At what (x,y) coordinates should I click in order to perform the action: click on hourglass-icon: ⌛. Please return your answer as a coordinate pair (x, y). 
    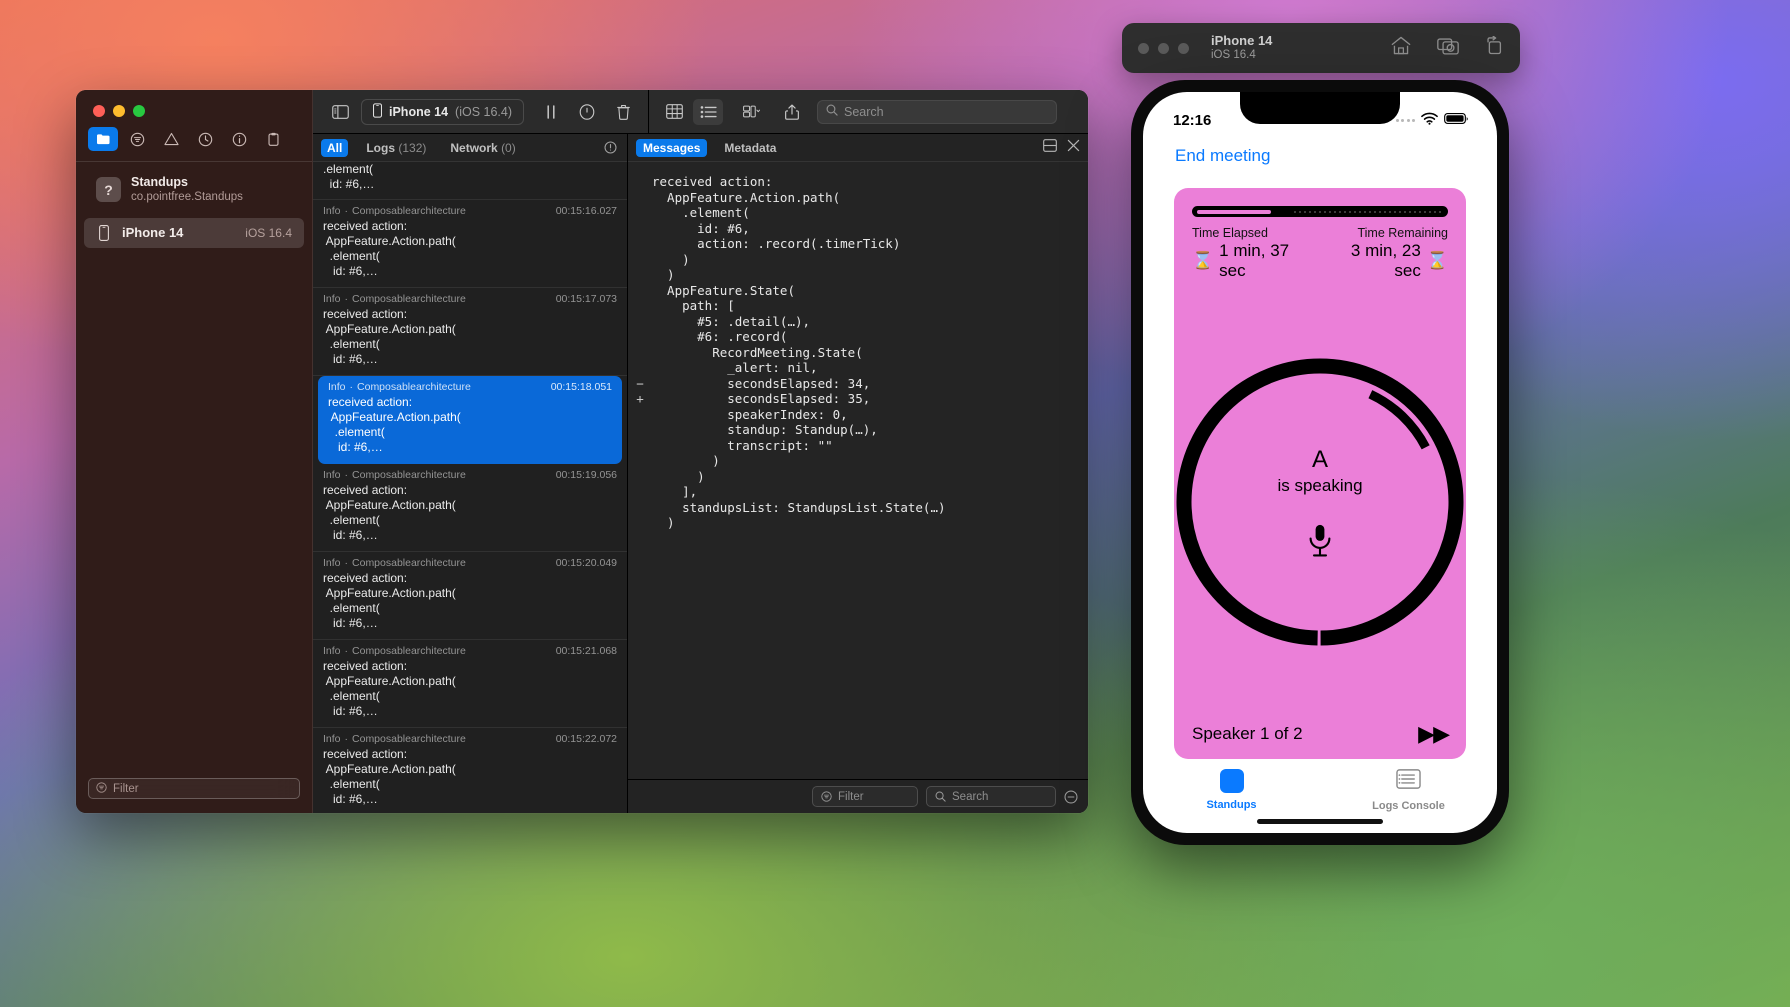
    Looking at the image, I should click on (1437, 260).